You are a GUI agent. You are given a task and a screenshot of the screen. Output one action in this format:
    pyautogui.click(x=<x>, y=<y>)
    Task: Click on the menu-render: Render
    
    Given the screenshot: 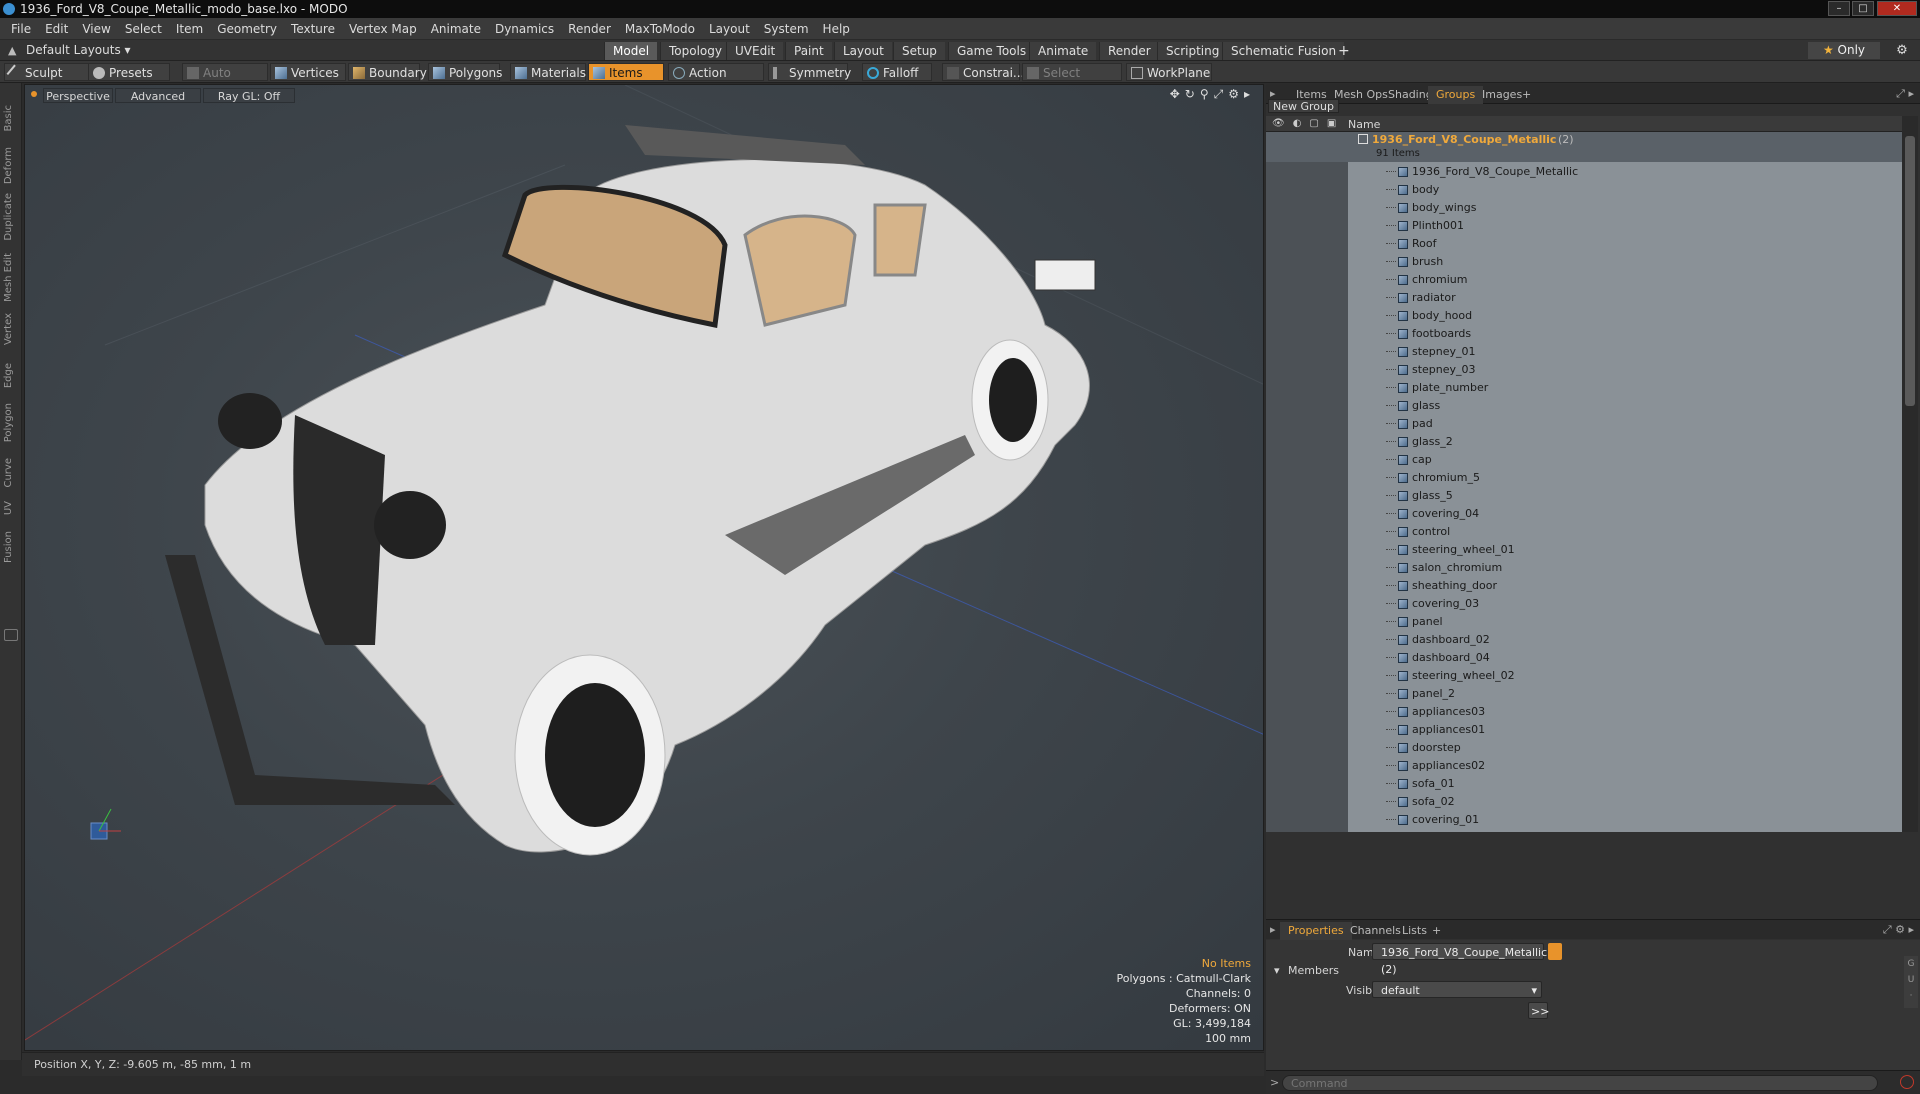 What is the action you would take?
    pyautogui.click(x=589, y=29)
    